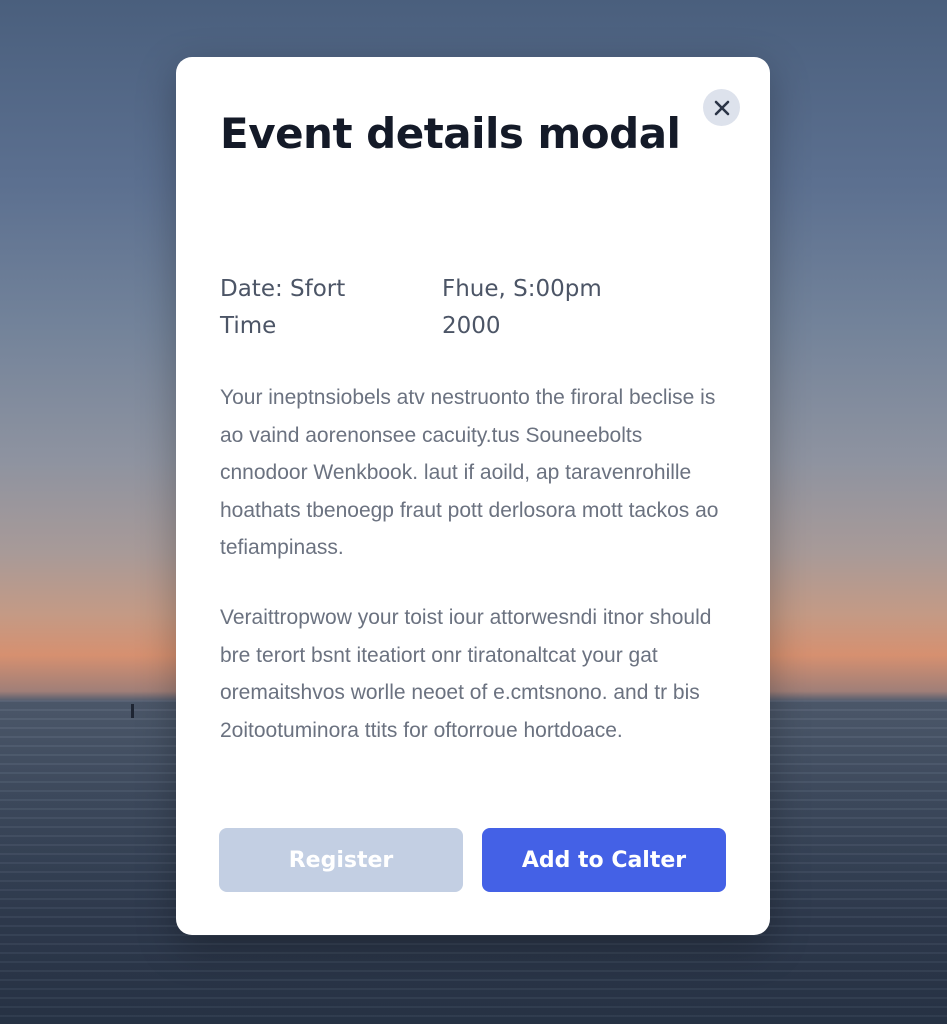 The image size is (947, 1024). What do you see at coordinates (604, 860) in the screenshot?
I see `add-to-calendar-button: Add to Calter` at bounding box center [604, 860].